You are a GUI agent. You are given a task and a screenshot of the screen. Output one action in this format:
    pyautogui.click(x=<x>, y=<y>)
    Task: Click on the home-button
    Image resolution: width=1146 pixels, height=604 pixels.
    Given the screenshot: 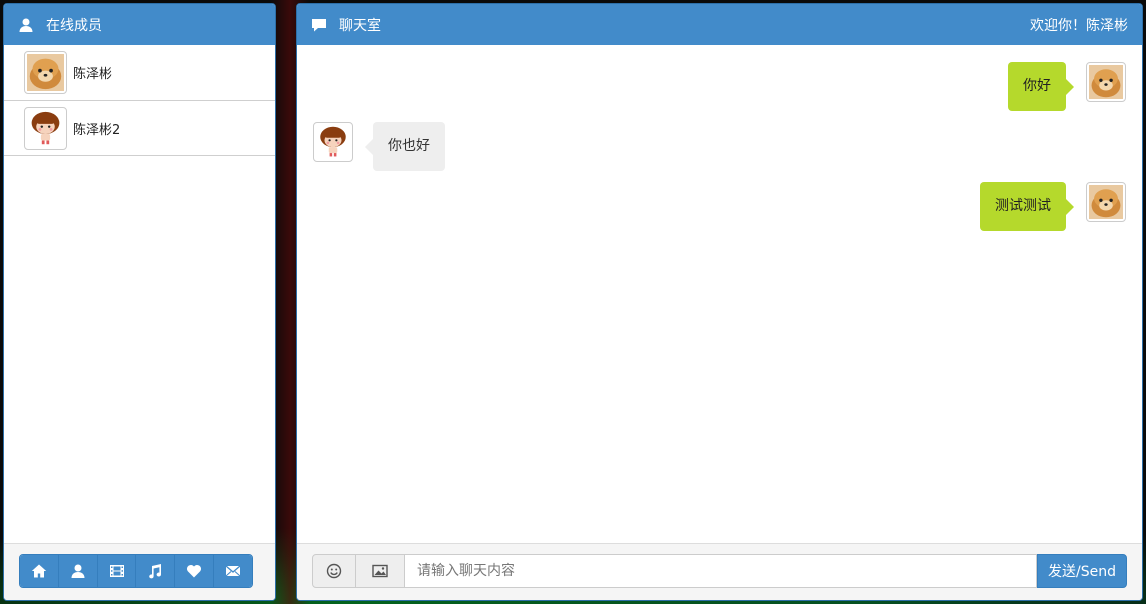 What is the action you would take?
    pyautogui.click(x=39, y=571)
    